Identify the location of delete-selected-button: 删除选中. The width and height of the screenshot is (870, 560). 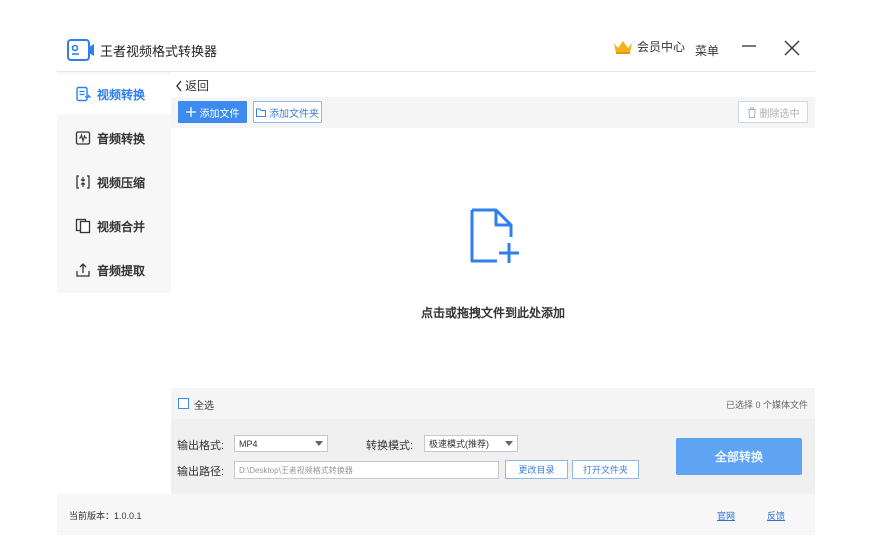
(773, 112).